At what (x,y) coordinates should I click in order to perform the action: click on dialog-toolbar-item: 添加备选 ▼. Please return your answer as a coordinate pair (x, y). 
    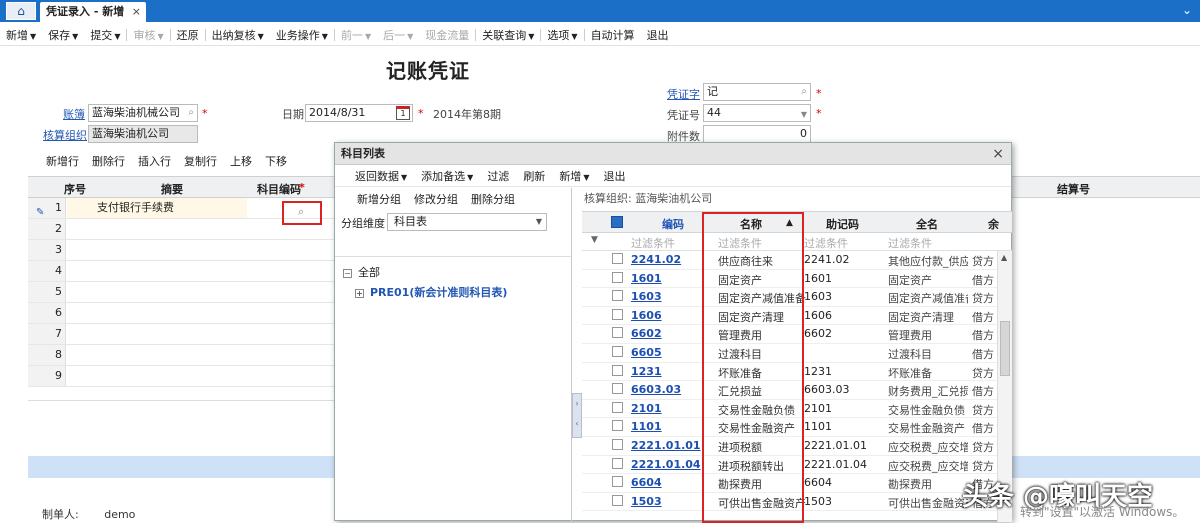
    Looking at the image, I should click on (447, 176).